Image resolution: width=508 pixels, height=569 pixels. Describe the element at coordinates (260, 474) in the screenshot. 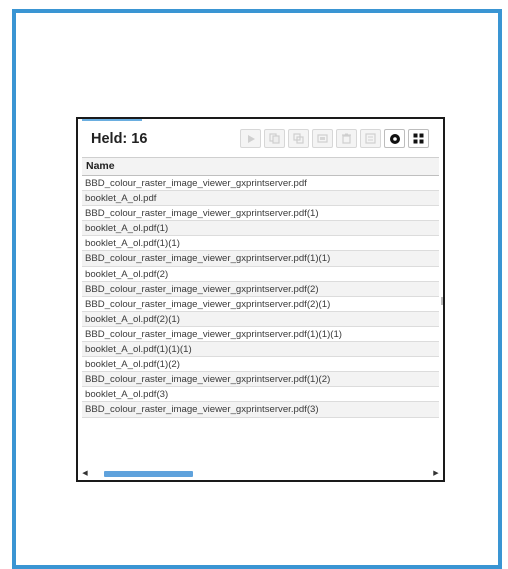

I see `horizontal-scrollbar: ◀ ▶` at that location.